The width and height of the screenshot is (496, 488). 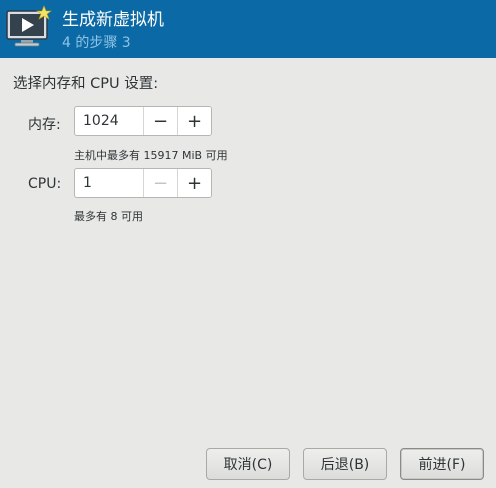 I want to click on cpu-increment-button: +, so click(x=194, y=183).